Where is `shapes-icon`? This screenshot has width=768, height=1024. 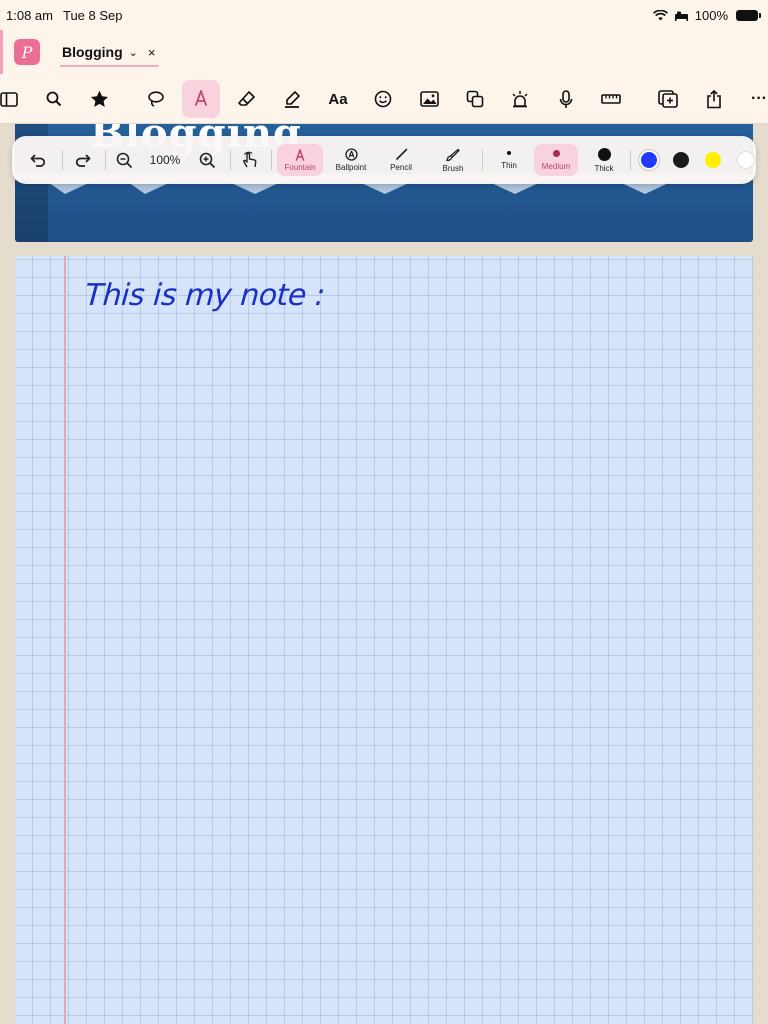 shapes-icon is located at coordinates (475, 99).